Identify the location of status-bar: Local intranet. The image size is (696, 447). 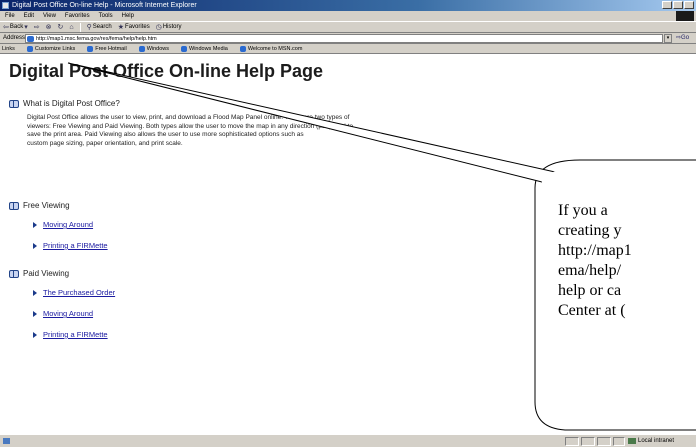
(348, 440).